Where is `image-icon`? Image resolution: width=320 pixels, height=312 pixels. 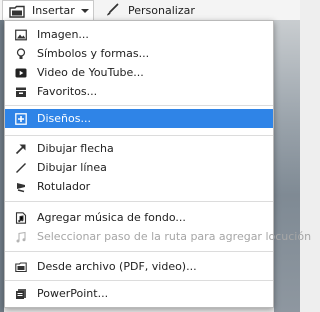
image-icon is located at coordinates (21, 35).